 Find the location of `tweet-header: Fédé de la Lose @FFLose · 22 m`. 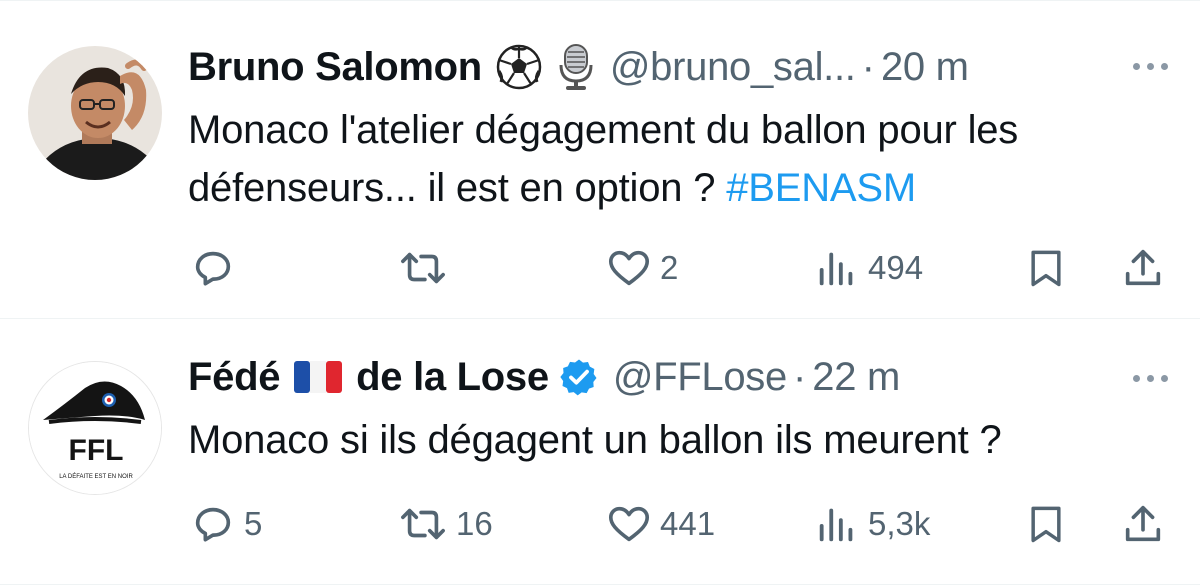

tweet-header: Fédé de la Lose @FFLose · 22 m is located at coordinates (544, 377).